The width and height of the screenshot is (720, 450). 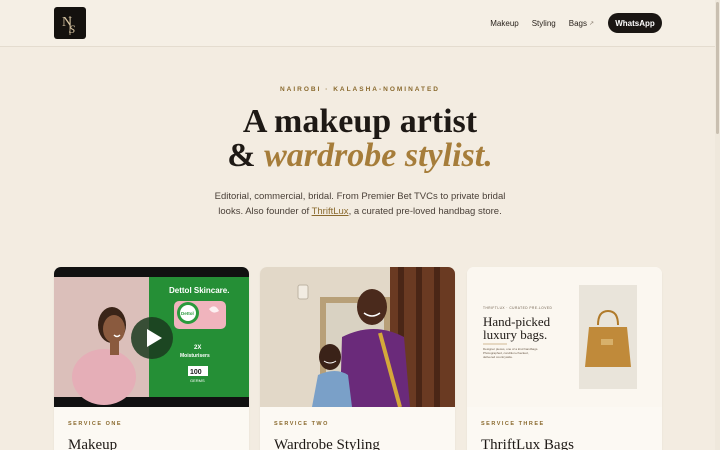 What do you see at coordinates (246, 155) in the screenshot?
I see `headline-amp: &` at bounding box center [246, 155].